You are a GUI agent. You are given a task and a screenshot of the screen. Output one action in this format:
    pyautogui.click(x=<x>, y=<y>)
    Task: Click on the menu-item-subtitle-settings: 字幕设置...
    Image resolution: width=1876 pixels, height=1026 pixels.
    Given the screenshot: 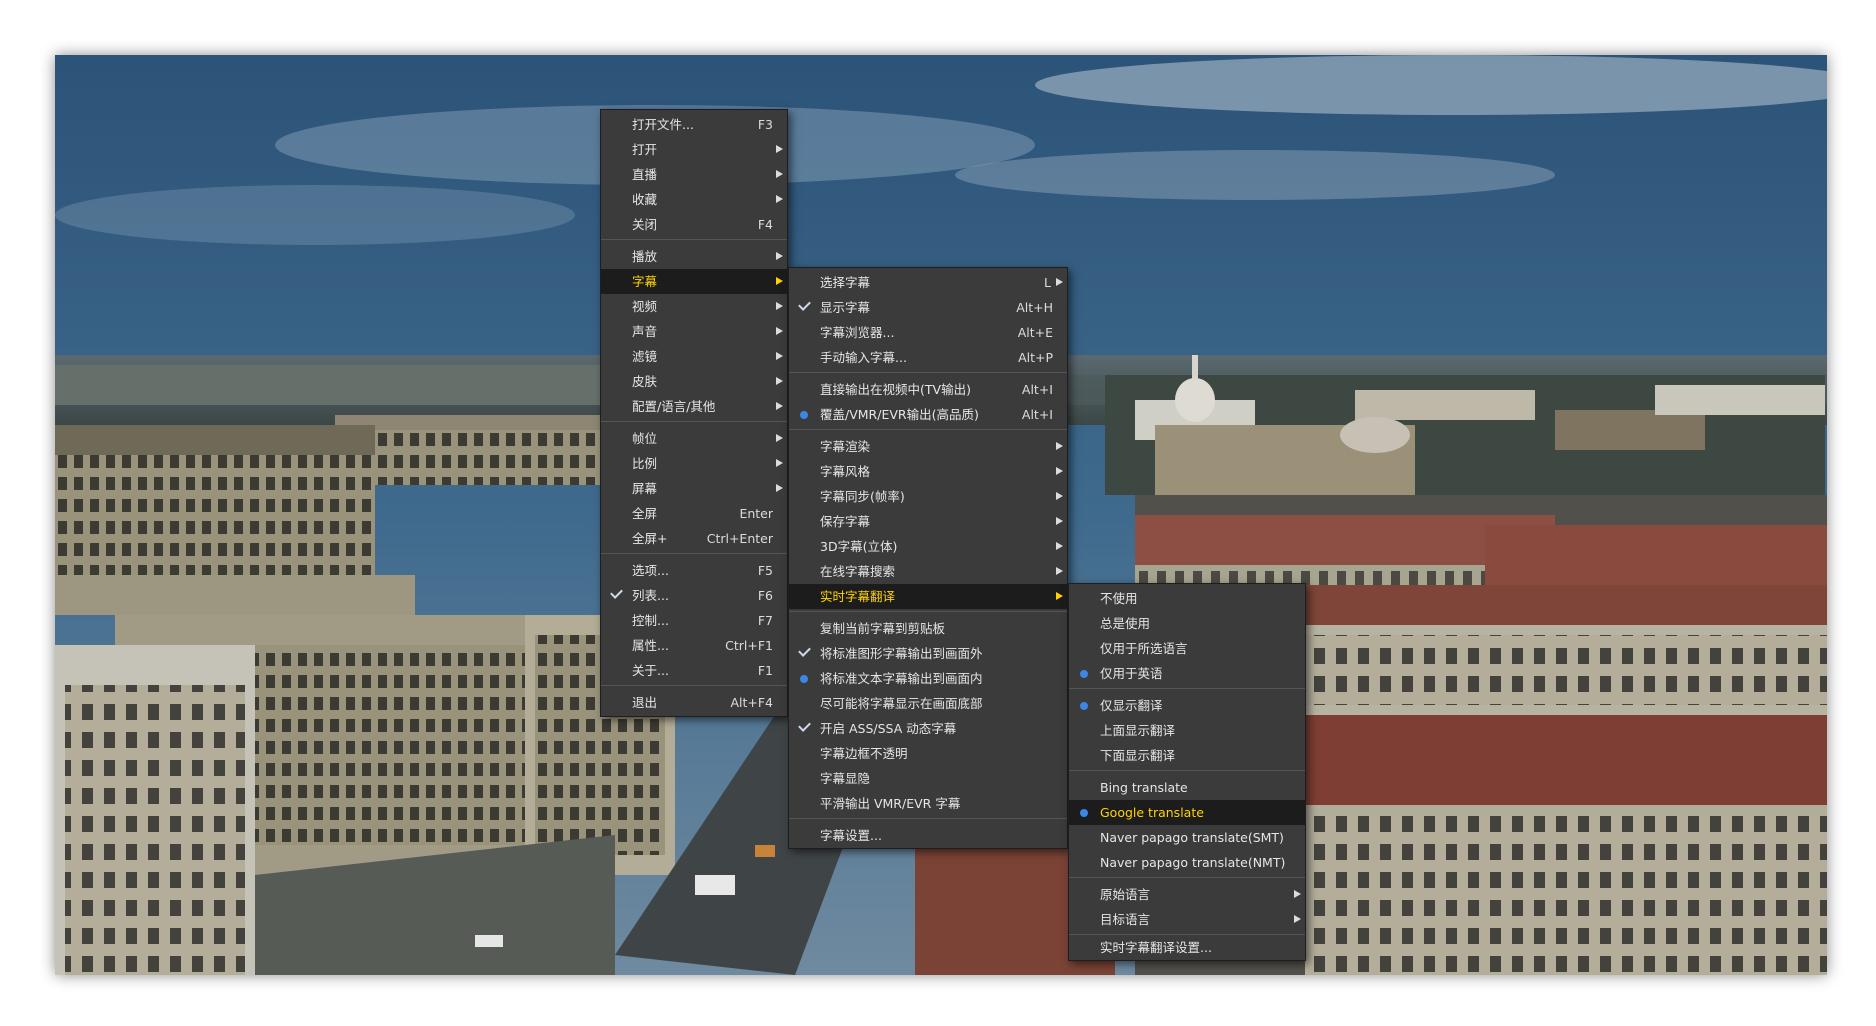 What is the action you would take?
    pyautogui.click(x=928, y=835)
    